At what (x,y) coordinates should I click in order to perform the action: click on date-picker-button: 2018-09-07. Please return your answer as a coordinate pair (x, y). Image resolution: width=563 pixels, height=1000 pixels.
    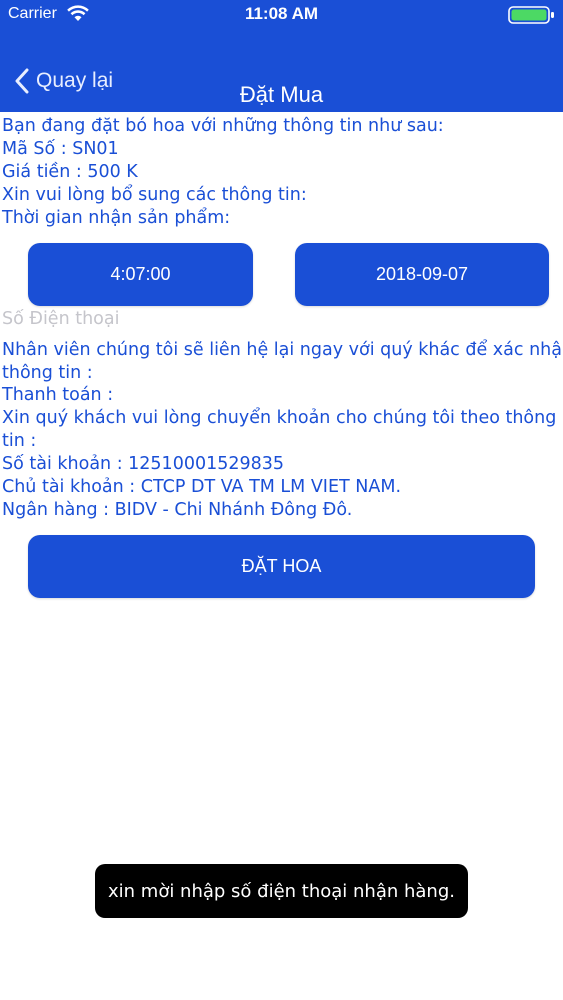
    Looking at the image, I should click on (422, 274).